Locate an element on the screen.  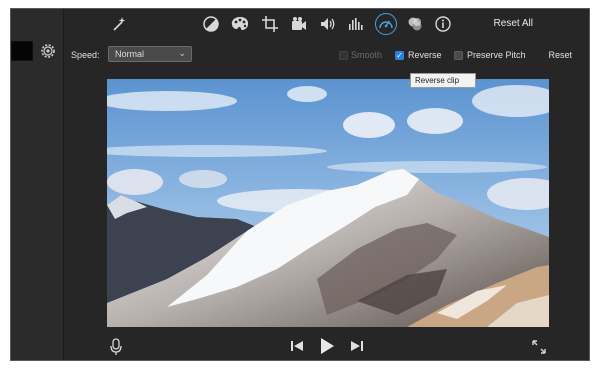
color-swatch is located at coordinates (22, 51).